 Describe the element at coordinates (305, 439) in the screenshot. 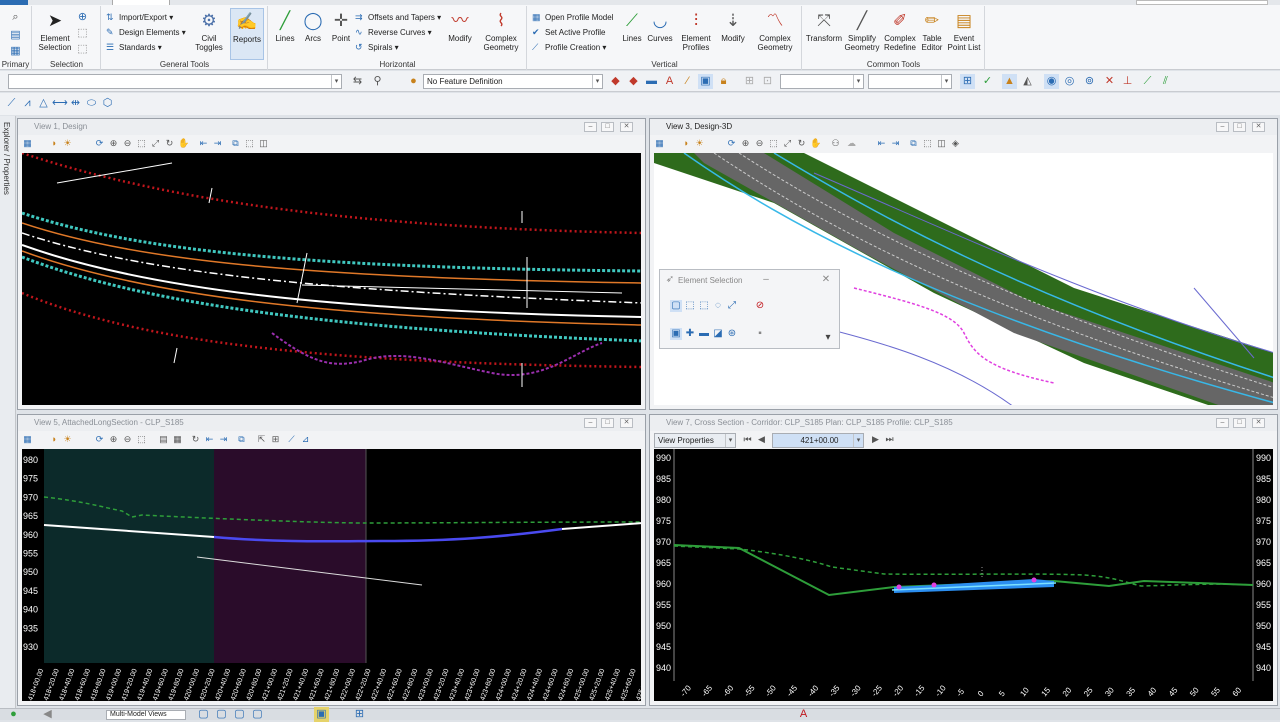

I see `profile-settings-icon: ⊿` at that location.